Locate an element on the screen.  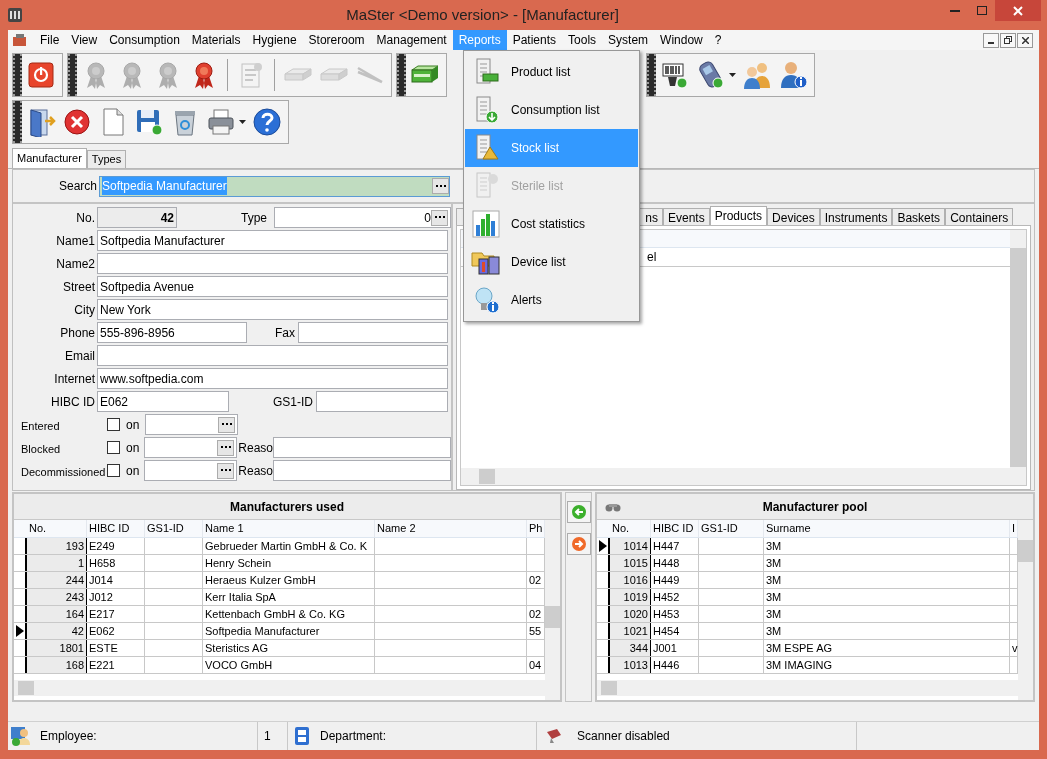
table-cell: E249 is located at coordinates (116, 546).